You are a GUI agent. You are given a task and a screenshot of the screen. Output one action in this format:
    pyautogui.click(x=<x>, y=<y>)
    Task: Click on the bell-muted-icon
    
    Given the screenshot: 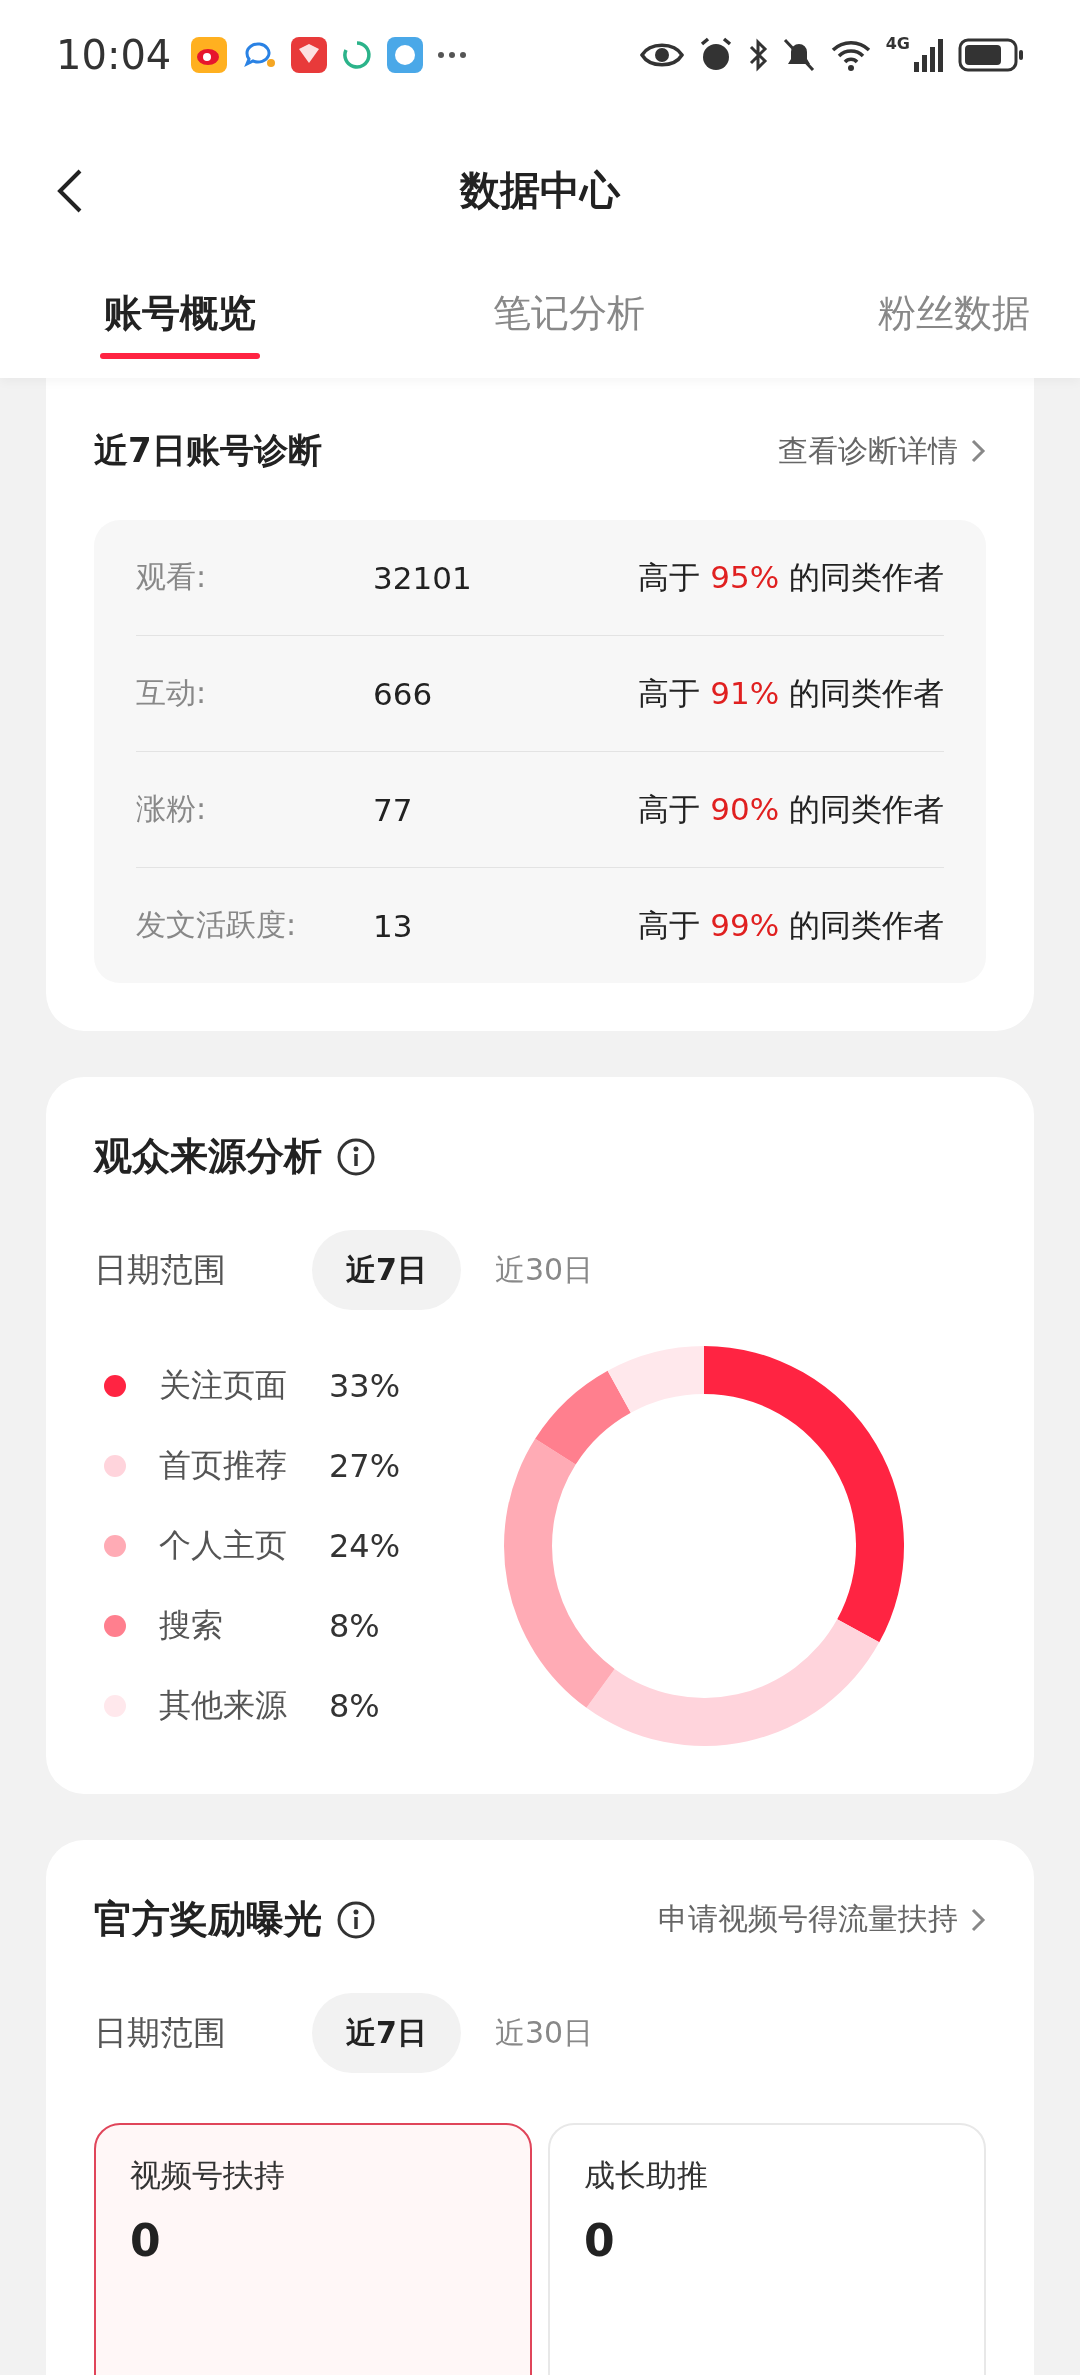 What is the action you would take?
    pyautogui.click(x=798, y=55)
    